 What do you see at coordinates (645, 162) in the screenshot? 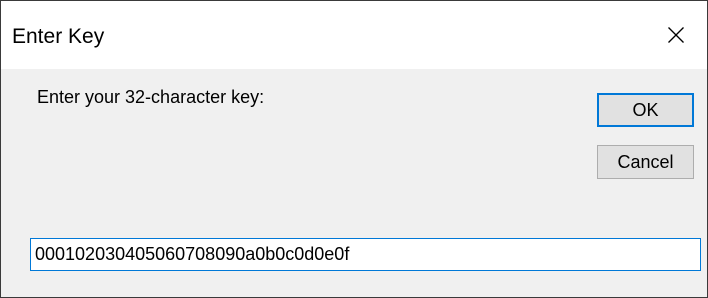
I see `cancel-button: Cancel` at bounding box center [645, 162].